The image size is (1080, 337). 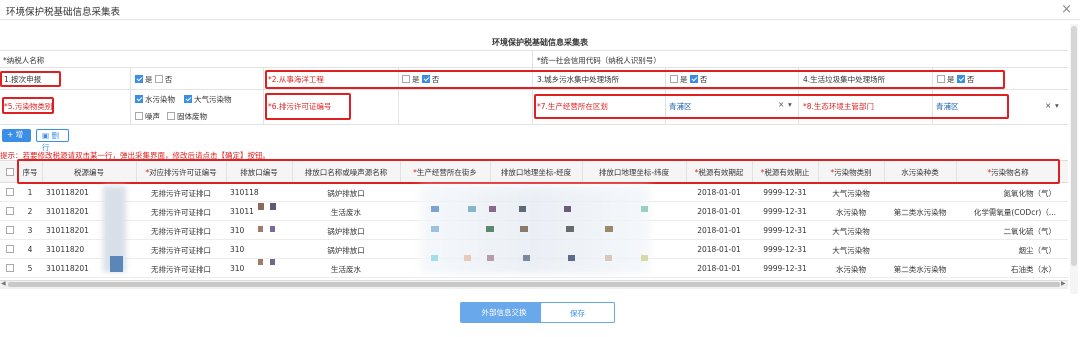 What do you see at coordinates (16, 140) in the screenshot?
I see `add-row-button: + 增行` at bounding box center [16, 140].